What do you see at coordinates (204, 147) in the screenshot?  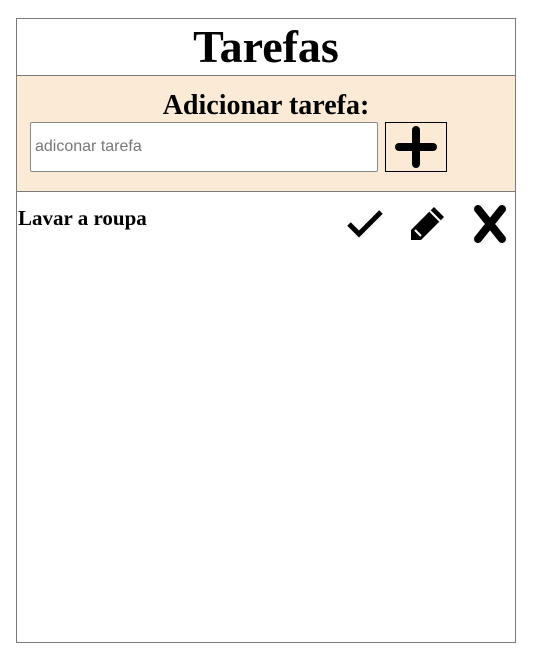 I see `add-task-input` at bounding box center [204, 147].